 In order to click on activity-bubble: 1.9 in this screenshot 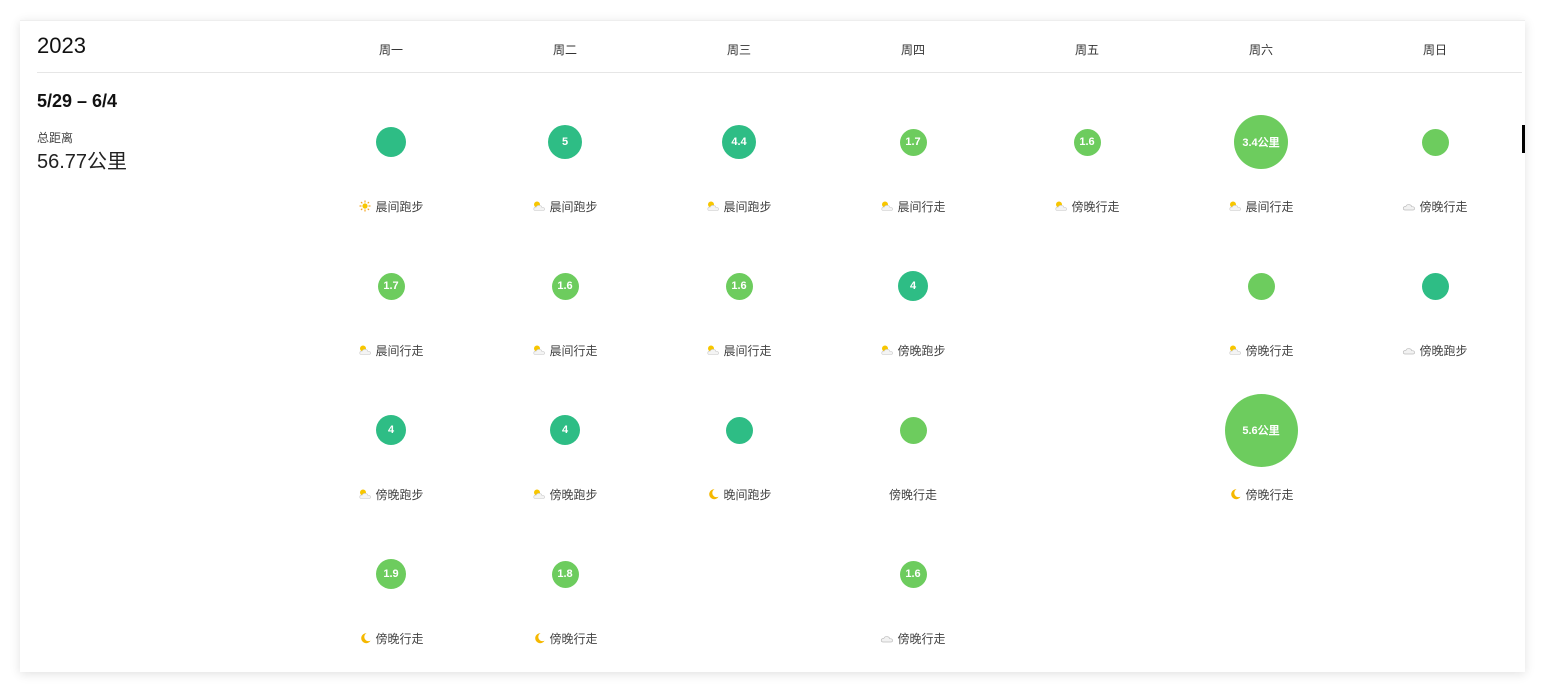, I will do `click(391, 574)`.